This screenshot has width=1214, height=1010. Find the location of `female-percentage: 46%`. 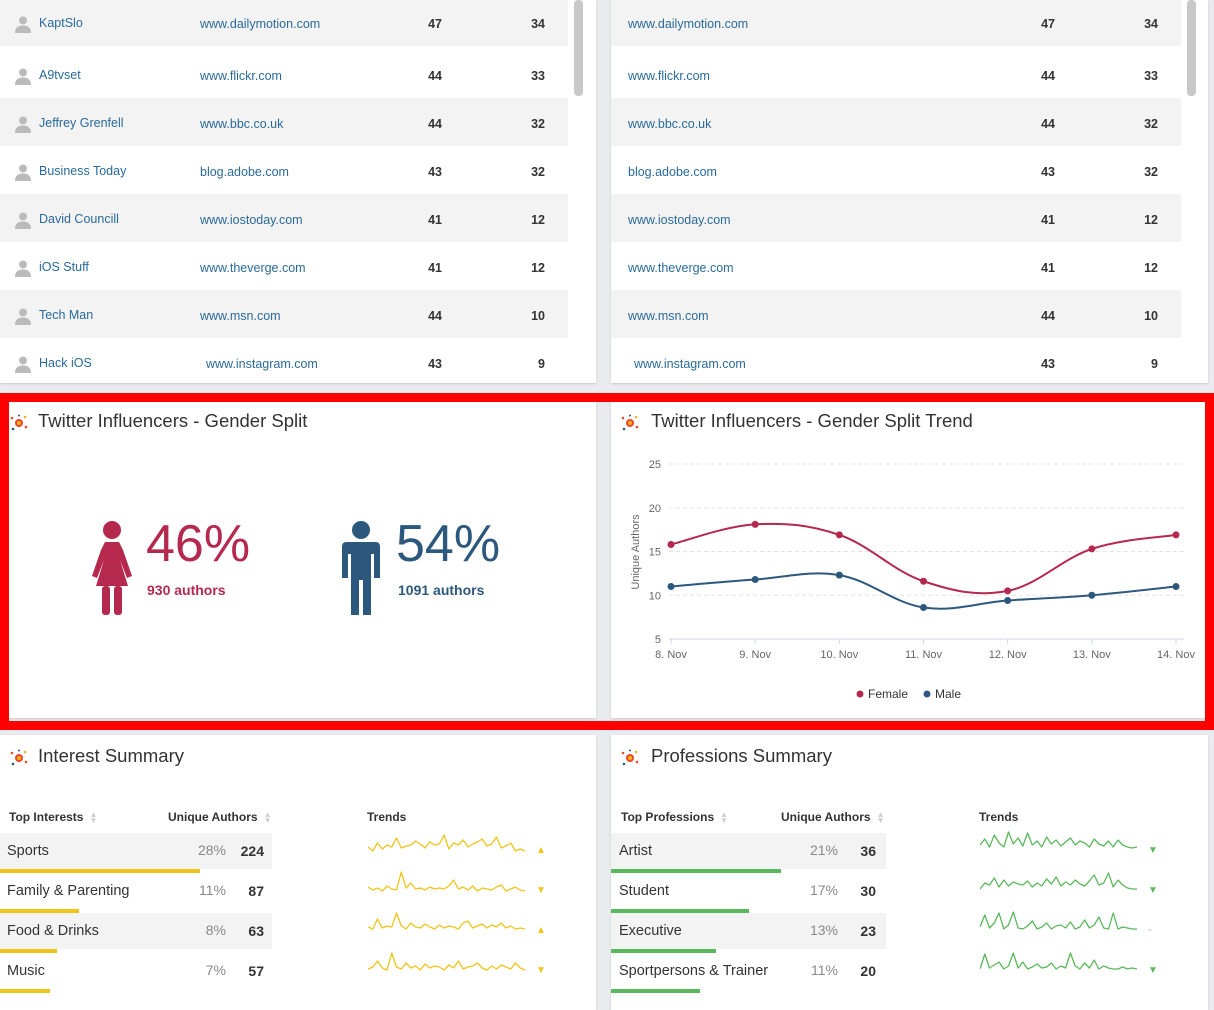

female-percentage: 46% is located at coordinates (198, 544).